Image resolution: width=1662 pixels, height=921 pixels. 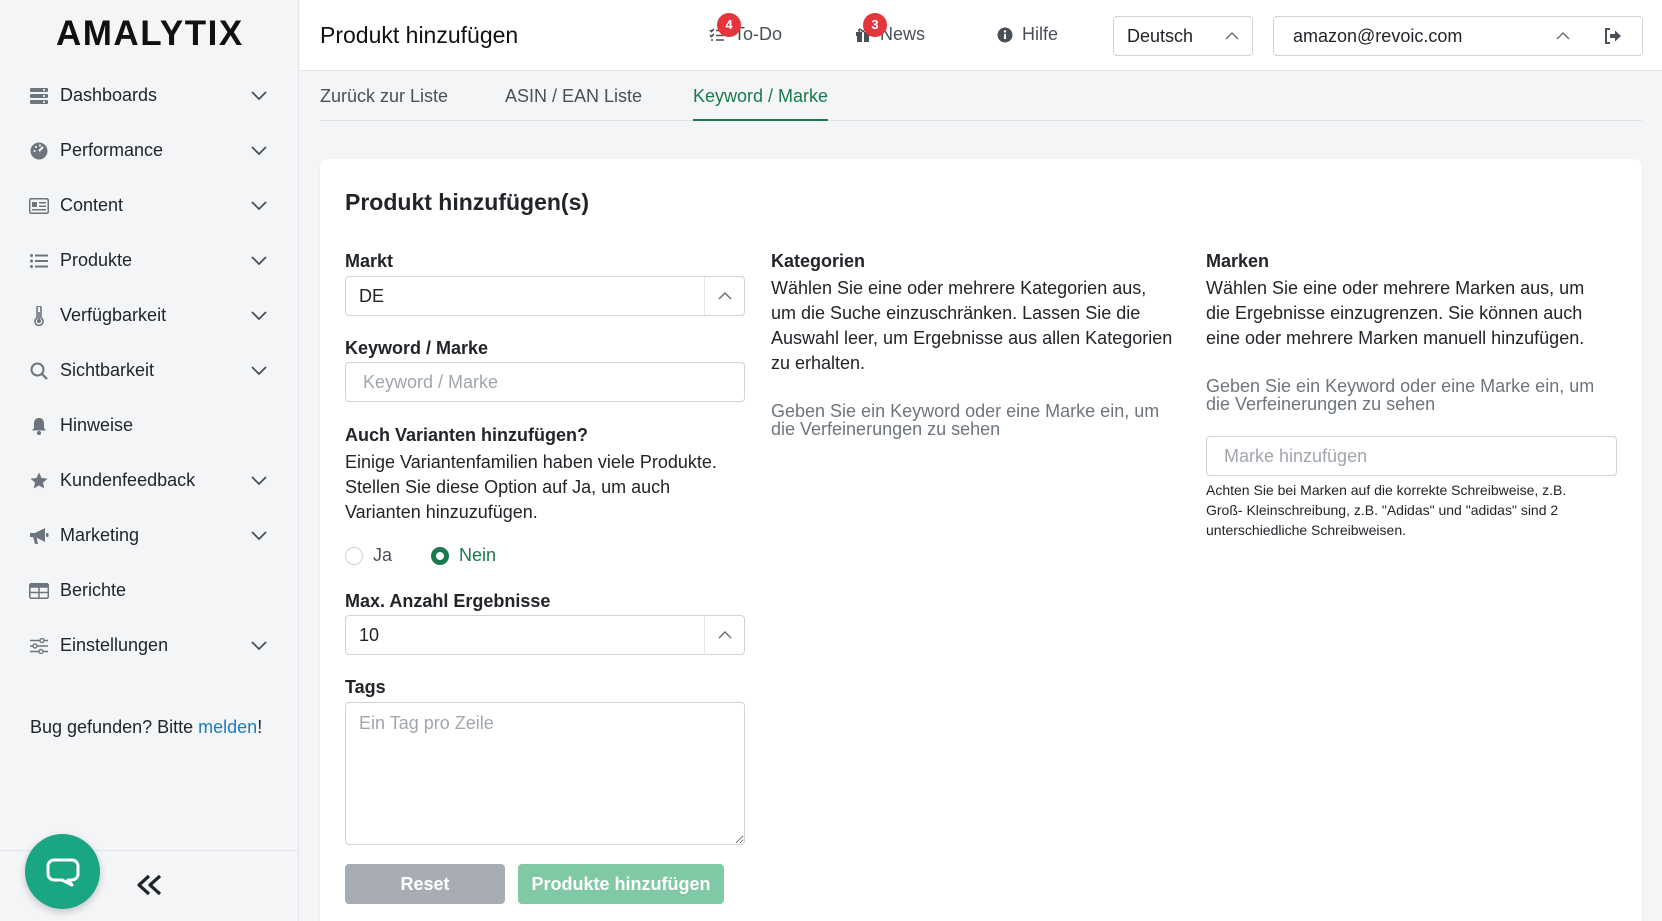 I want to click on star-icon, so click(x=39, y=481).